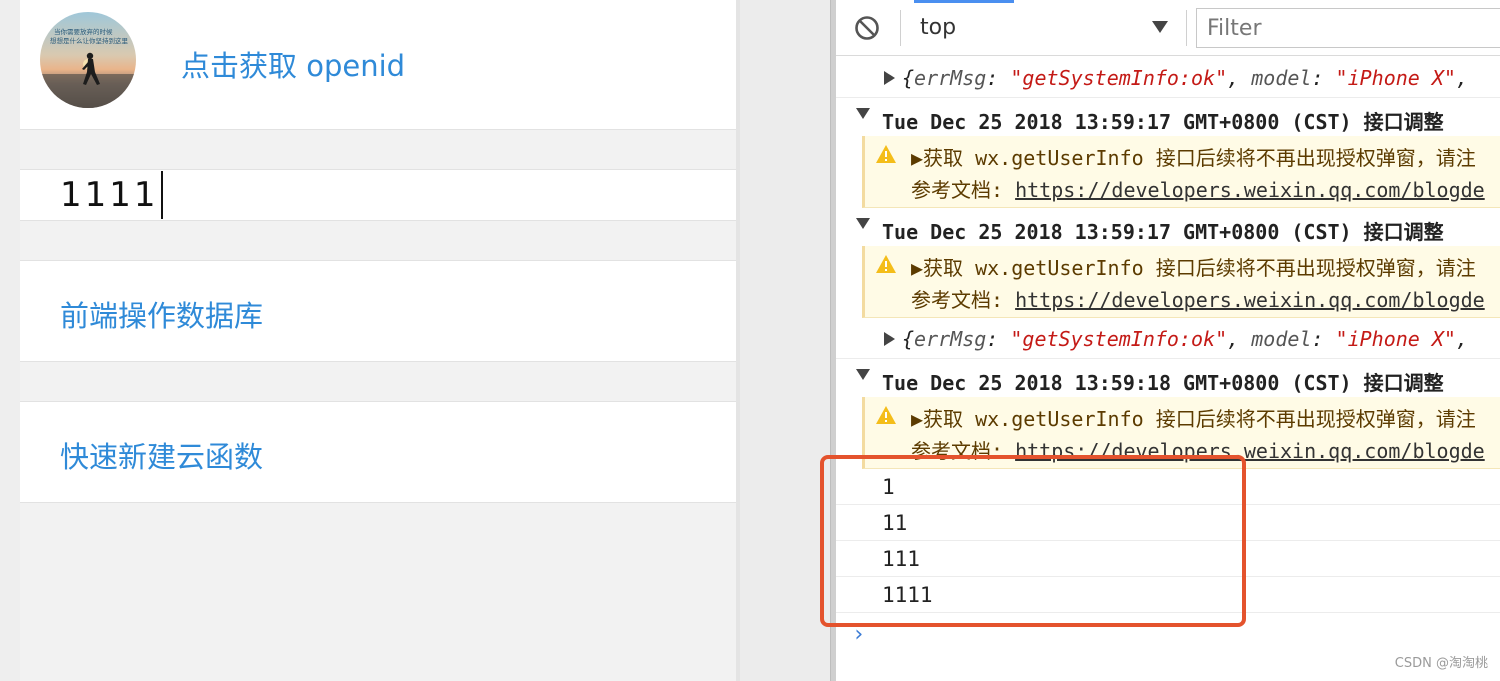 The height and width of the screenshot is (681, 1500). What do you see at coordinates (1441, 663) in the screenshot?
I see `watermark: CSDN @淘淘桃` at bounding box center [1441, 663].